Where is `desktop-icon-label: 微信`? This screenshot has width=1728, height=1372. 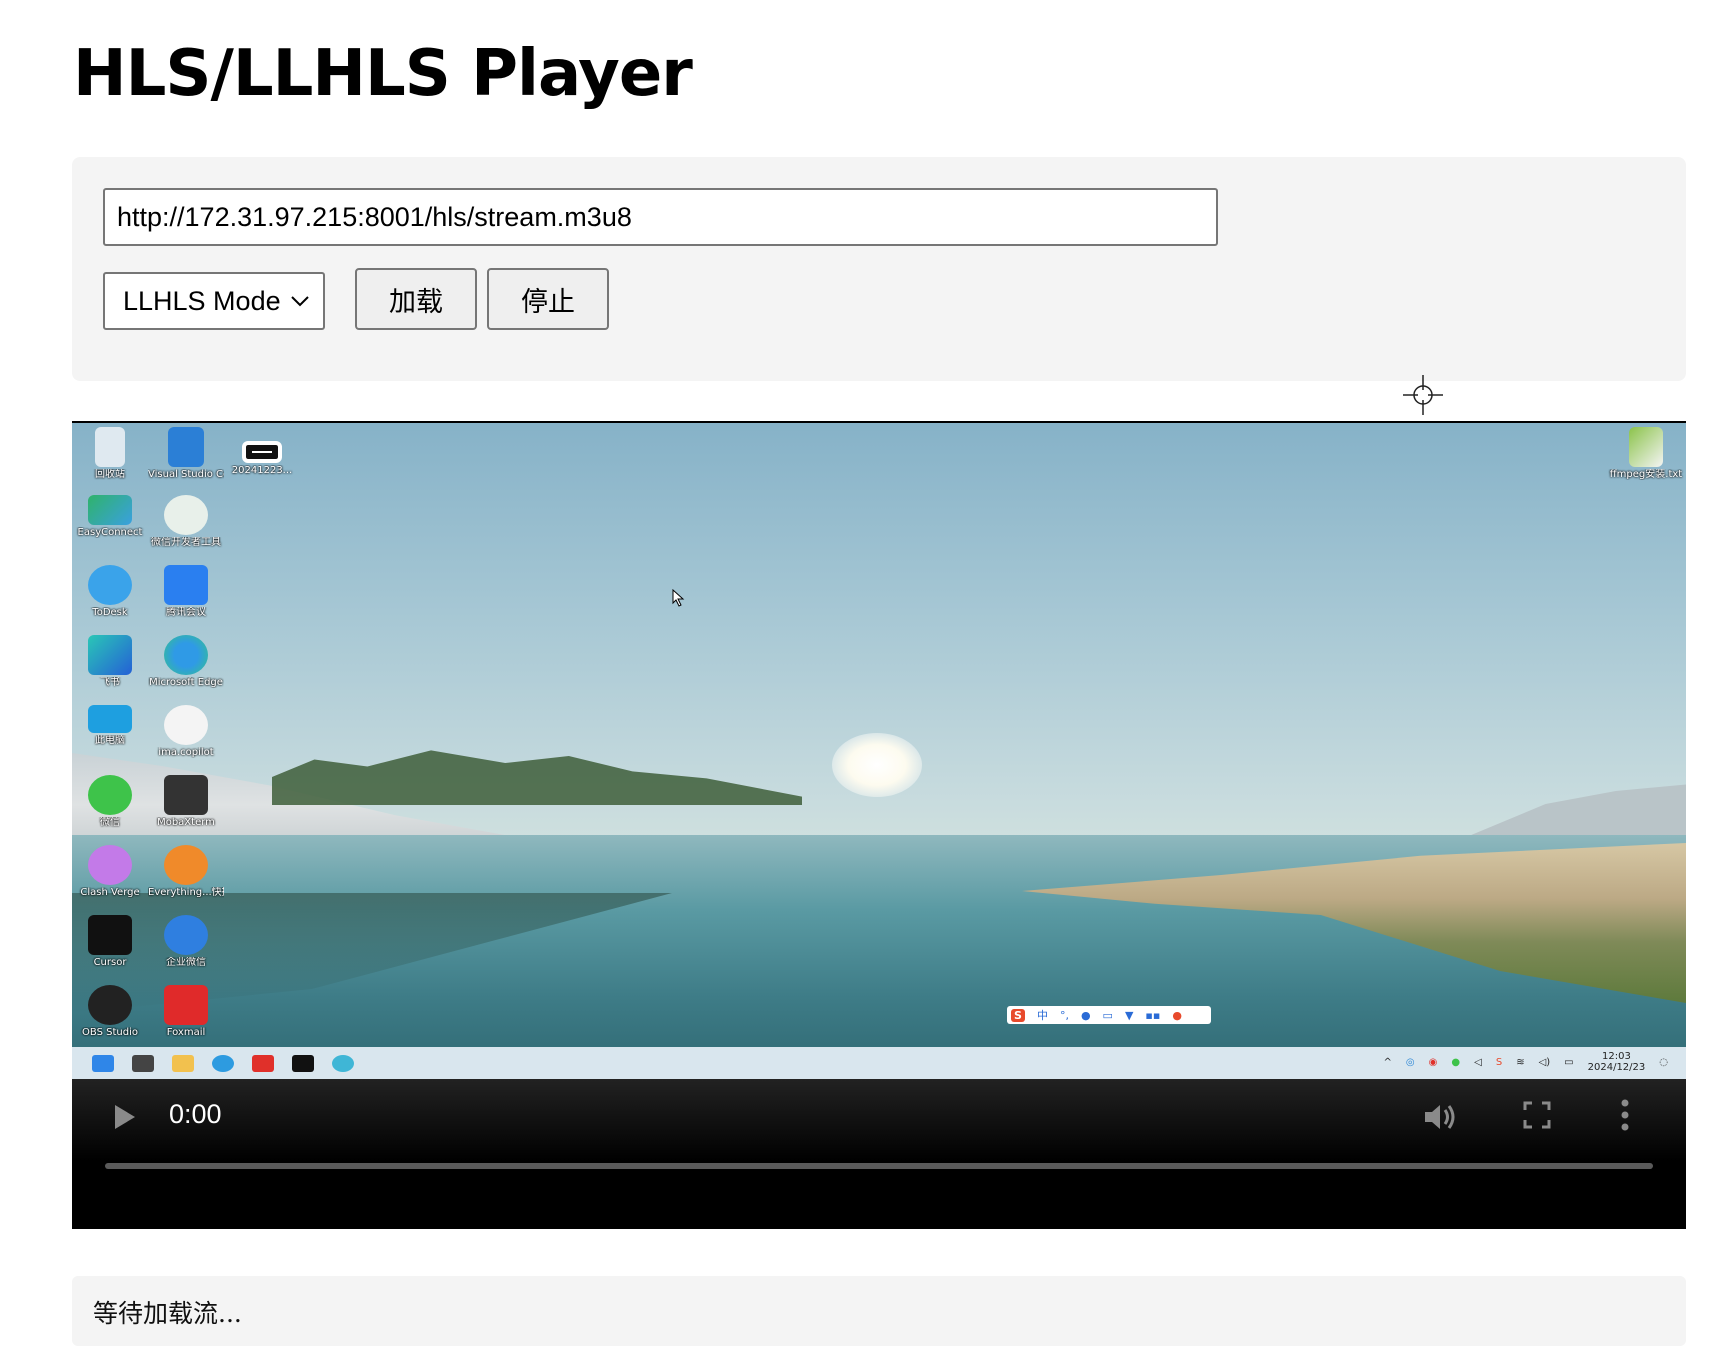
desktop-icon-label: 微信 is located at coordinates (110, 822).